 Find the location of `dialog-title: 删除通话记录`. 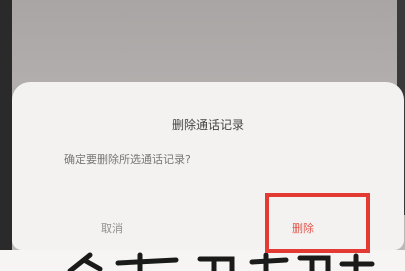

dialog-title: 删除通话记录 is located at coordinates (207, 125).